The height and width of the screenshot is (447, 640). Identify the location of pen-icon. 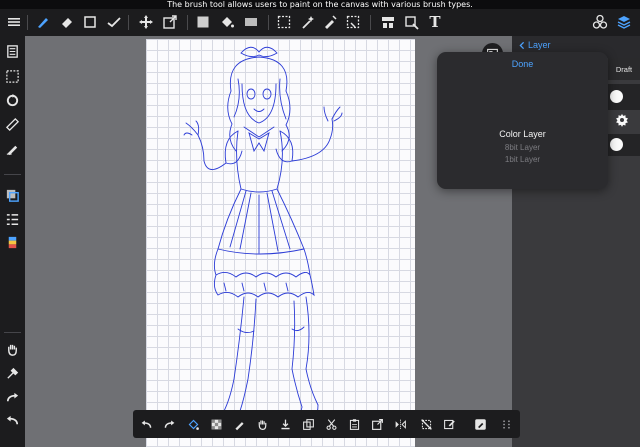
(239, 424).